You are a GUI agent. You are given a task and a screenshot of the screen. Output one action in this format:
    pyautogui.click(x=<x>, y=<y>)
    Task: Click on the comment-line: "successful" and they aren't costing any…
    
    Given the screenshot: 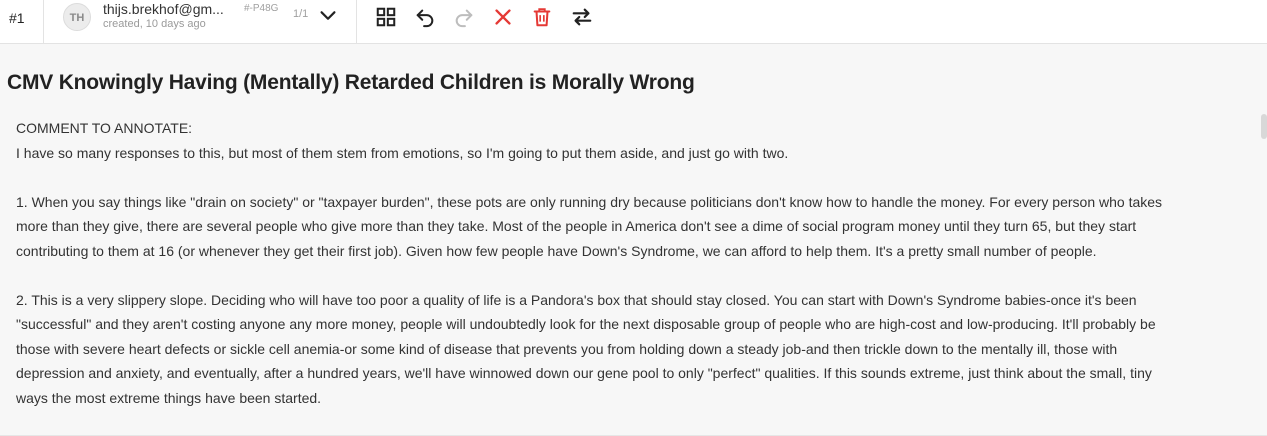 What is the action you would take?
    pyautogui.click(x=586, y=324)
    